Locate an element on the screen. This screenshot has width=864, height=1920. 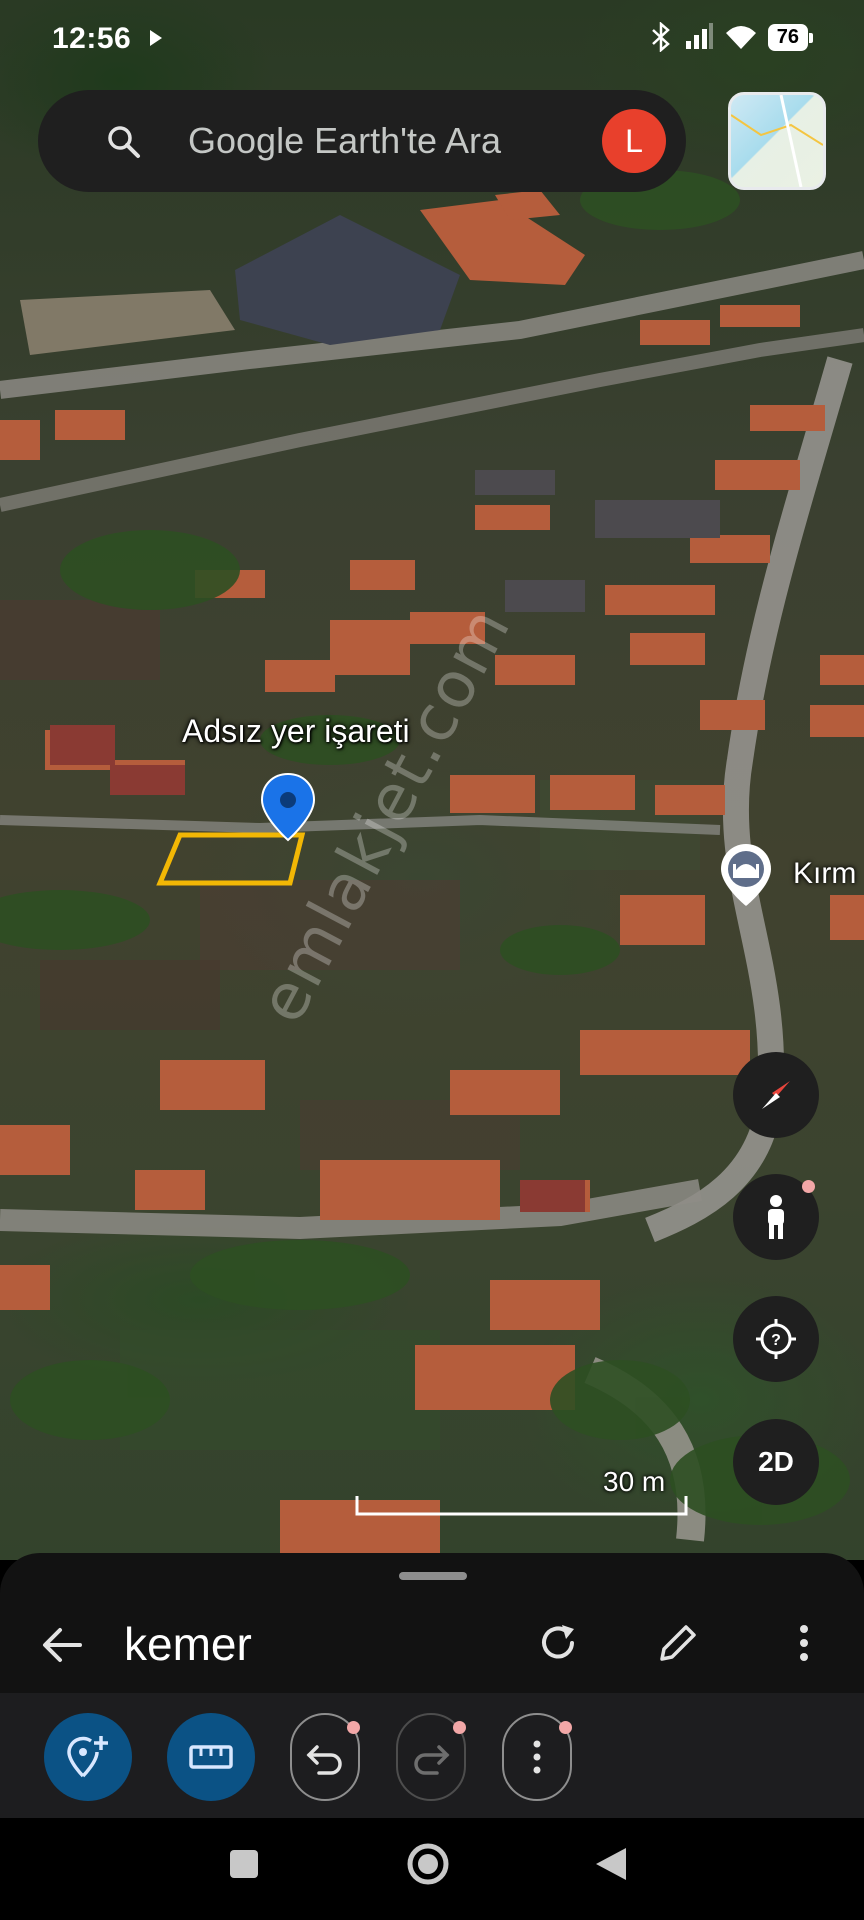
toggle-2d-label: 2D is located at coordinates (776, 1461).